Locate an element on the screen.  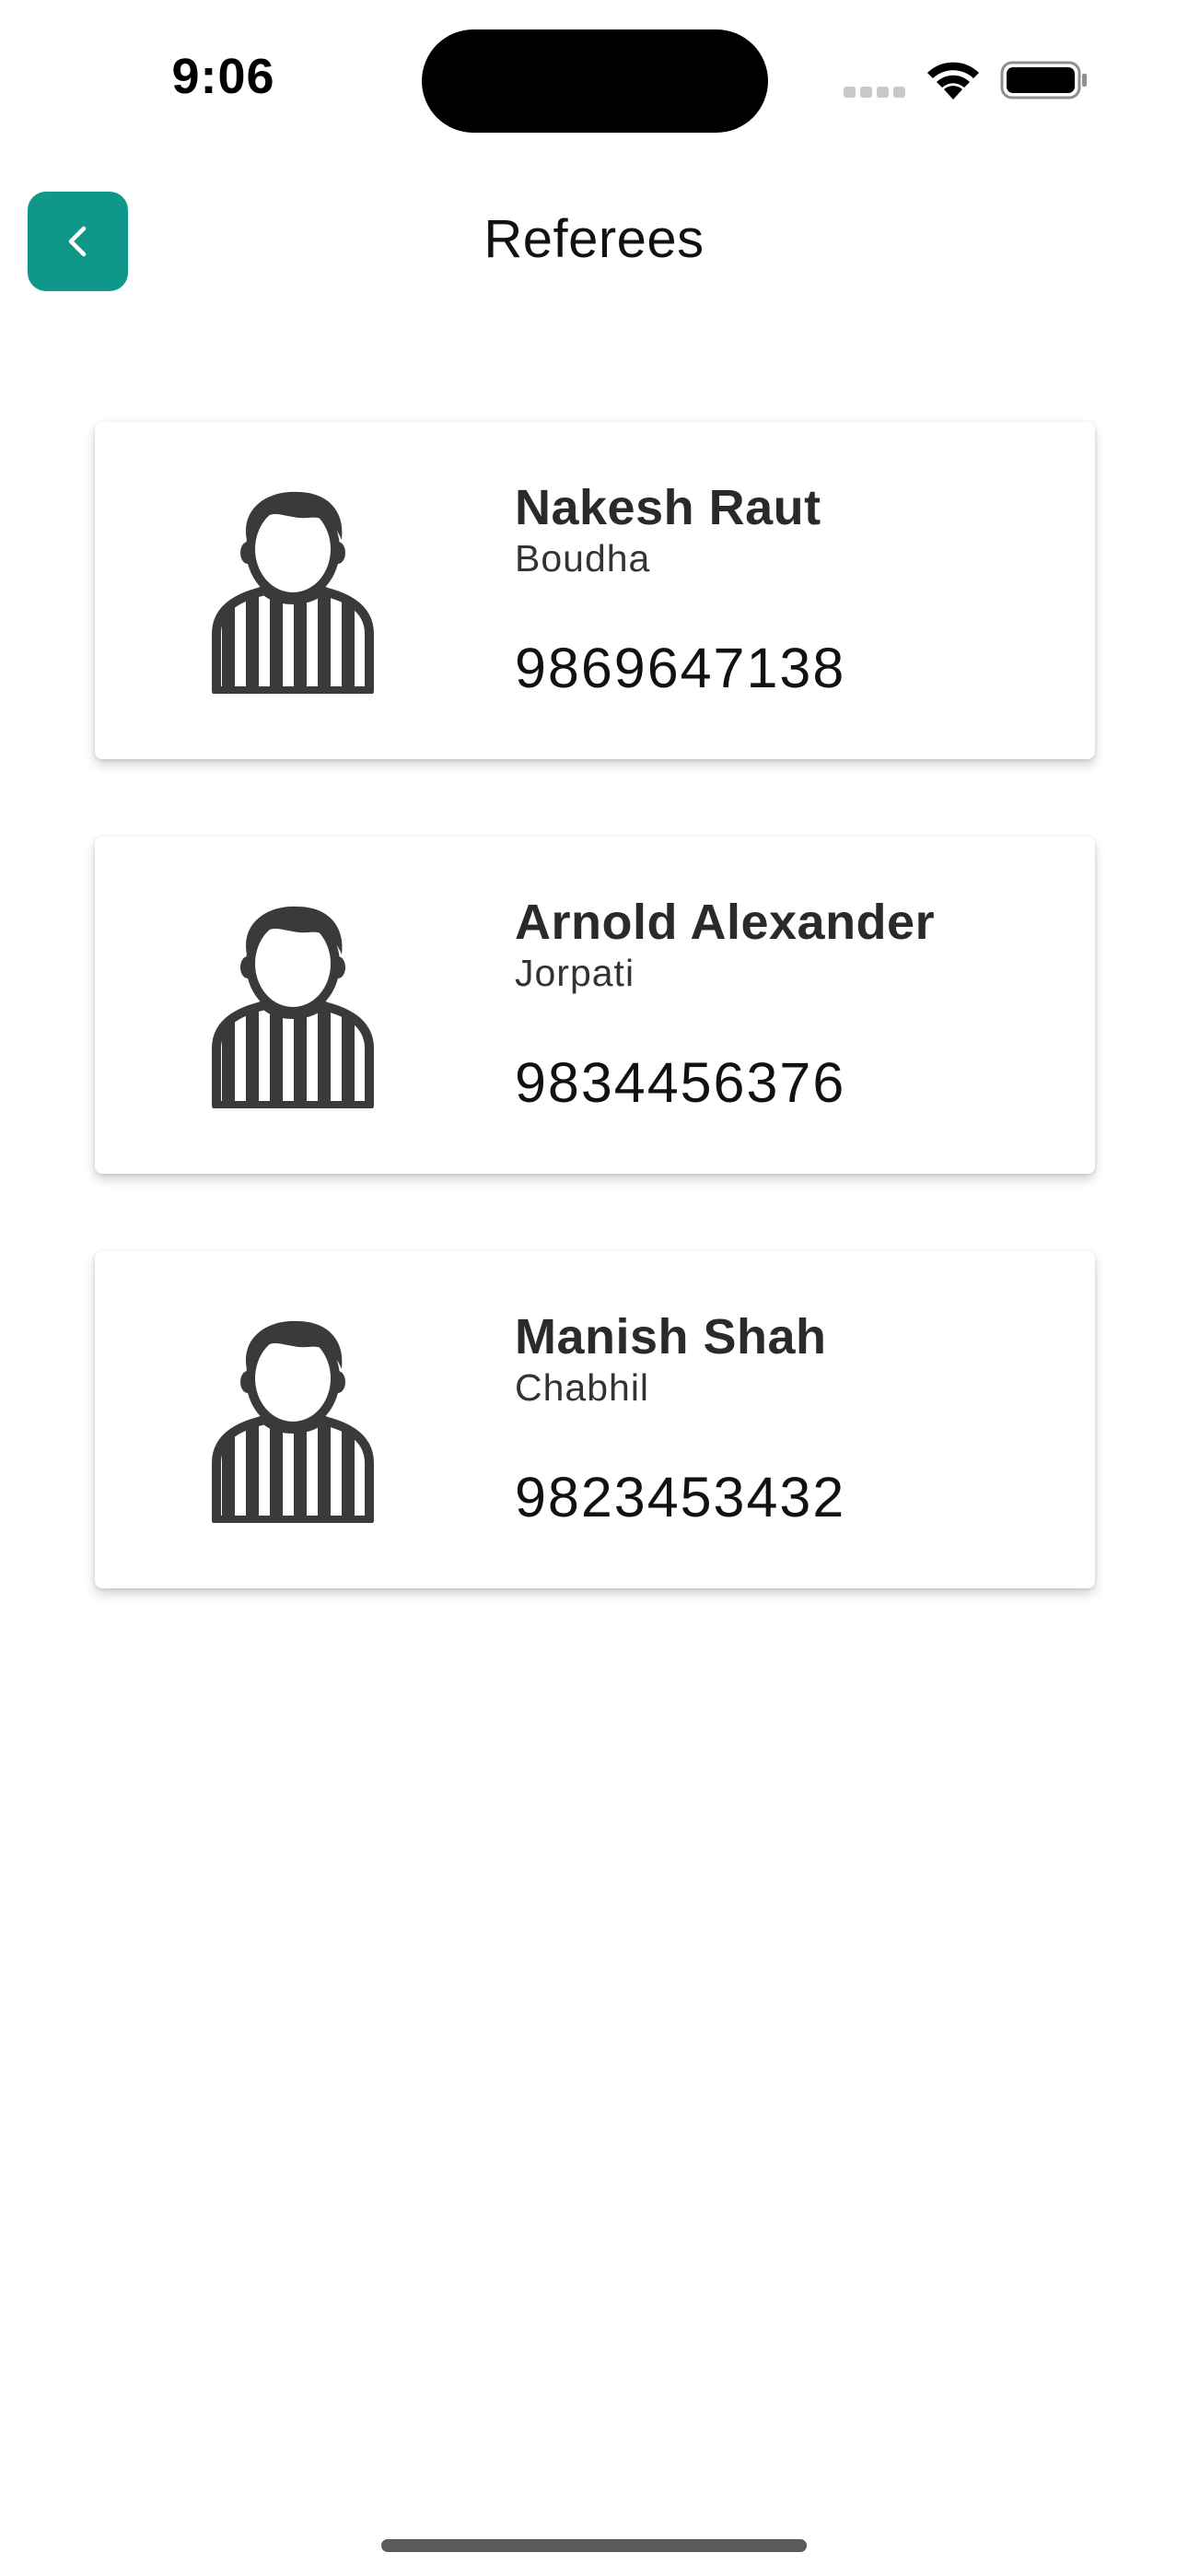
cellular-signal-icon is located at coordinates (875, 92).